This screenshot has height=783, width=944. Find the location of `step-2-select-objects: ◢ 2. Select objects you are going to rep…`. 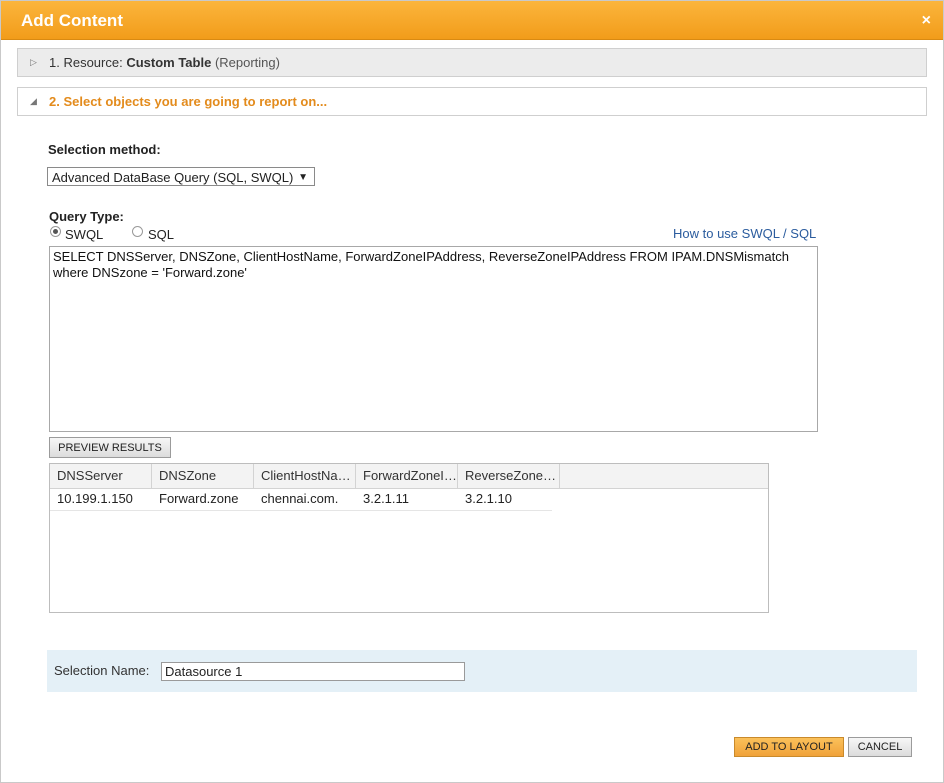

step-2-select-objects: ◢ 2. Select objects you are going to rep… is located at coordinates (472, 101).